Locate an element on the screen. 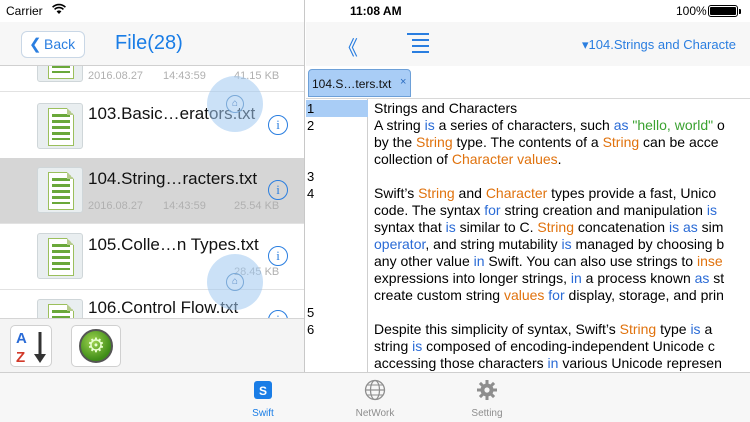 The width and height of the screenshot is (750, 422). document-tab-label: 104.S…ters.txt is located at coordinates (352, 84).